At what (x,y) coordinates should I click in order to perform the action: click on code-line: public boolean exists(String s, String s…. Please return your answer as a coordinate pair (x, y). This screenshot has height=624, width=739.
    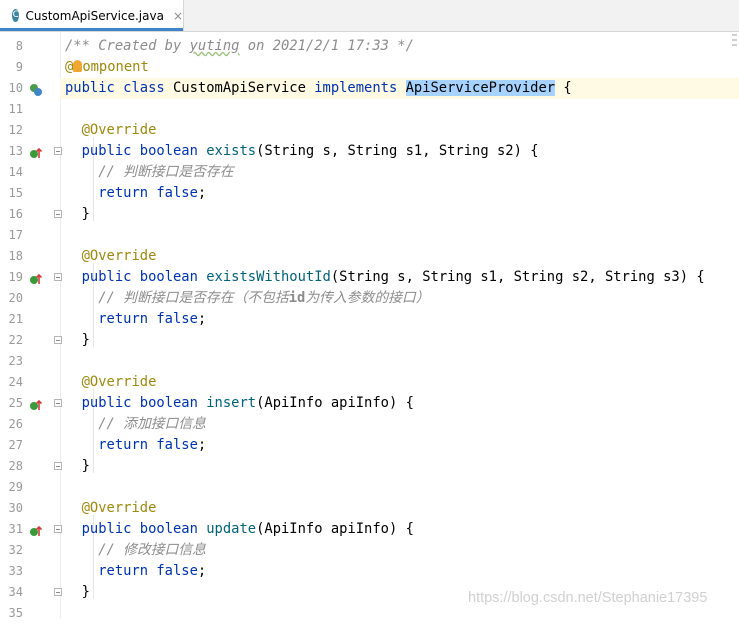
    Looking at the image, I should click on (399, 151).